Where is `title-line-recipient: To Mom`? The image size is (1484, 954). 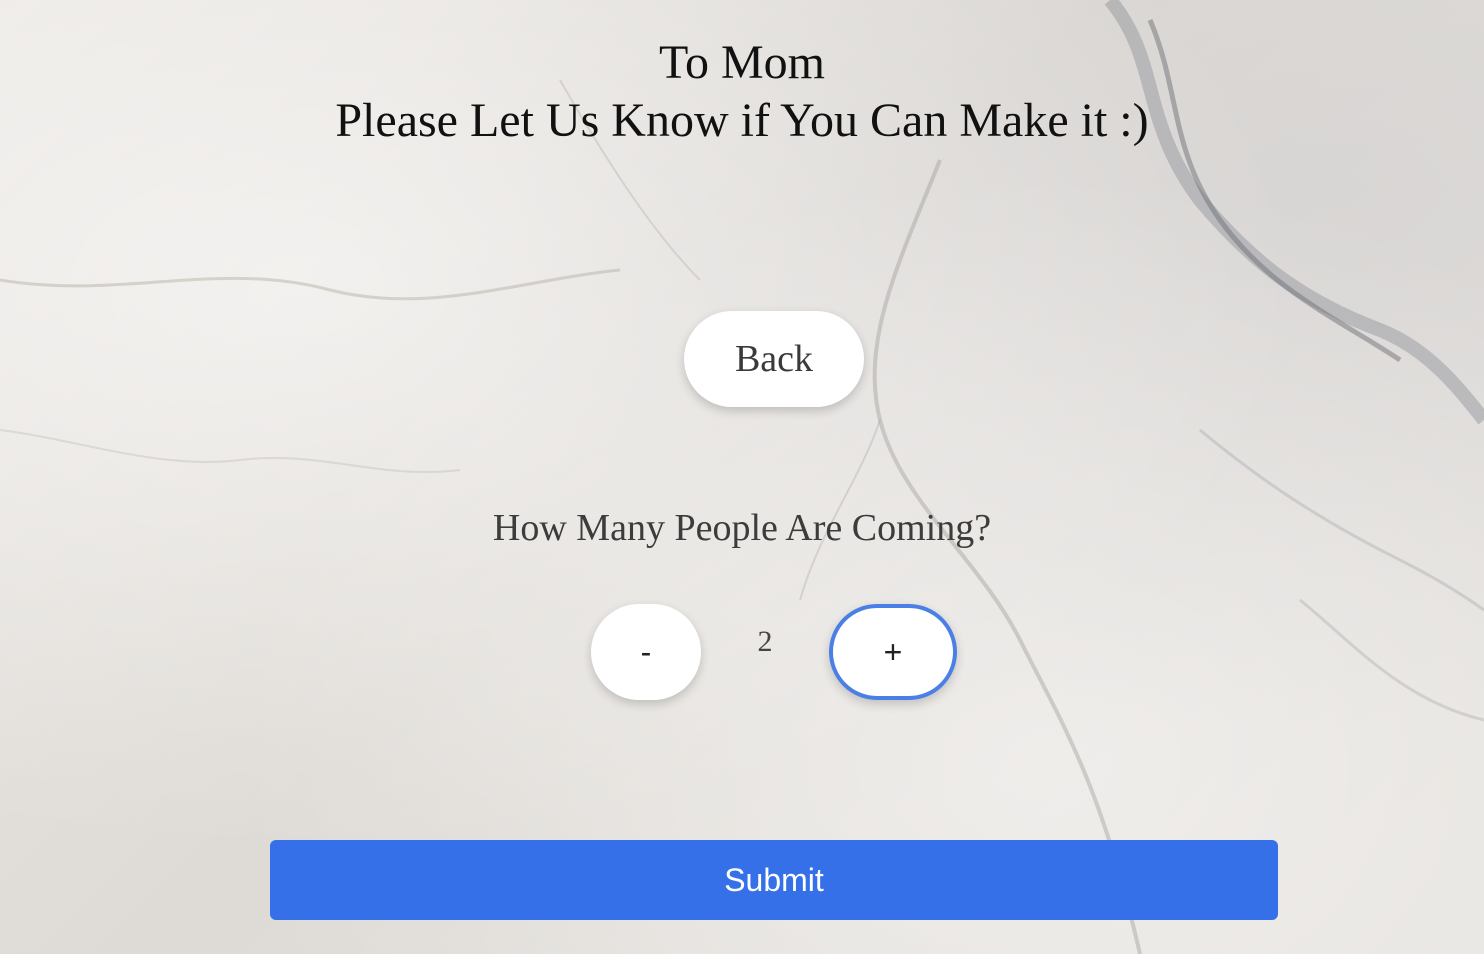 title-line-recipient: To Mom is located at coordinates (742, 62).